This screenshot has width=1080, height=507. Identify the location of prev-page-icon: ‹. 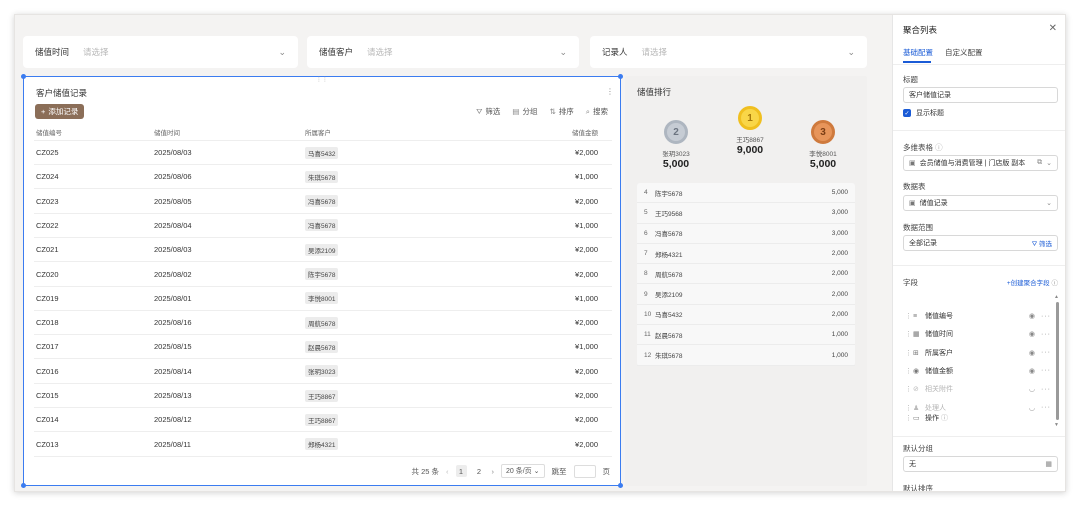
(447, 471).